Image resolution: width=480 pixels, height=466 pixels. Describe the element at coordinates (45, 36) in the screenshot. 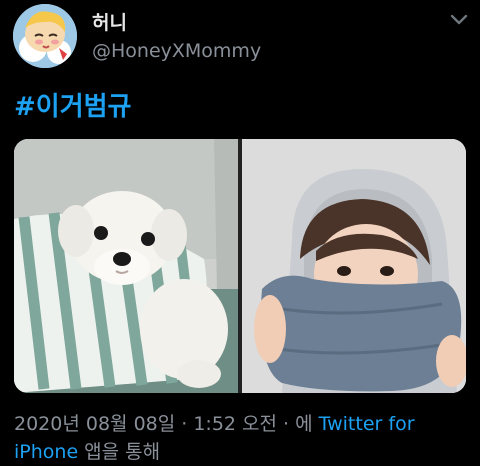

I see `avatar` at that location.